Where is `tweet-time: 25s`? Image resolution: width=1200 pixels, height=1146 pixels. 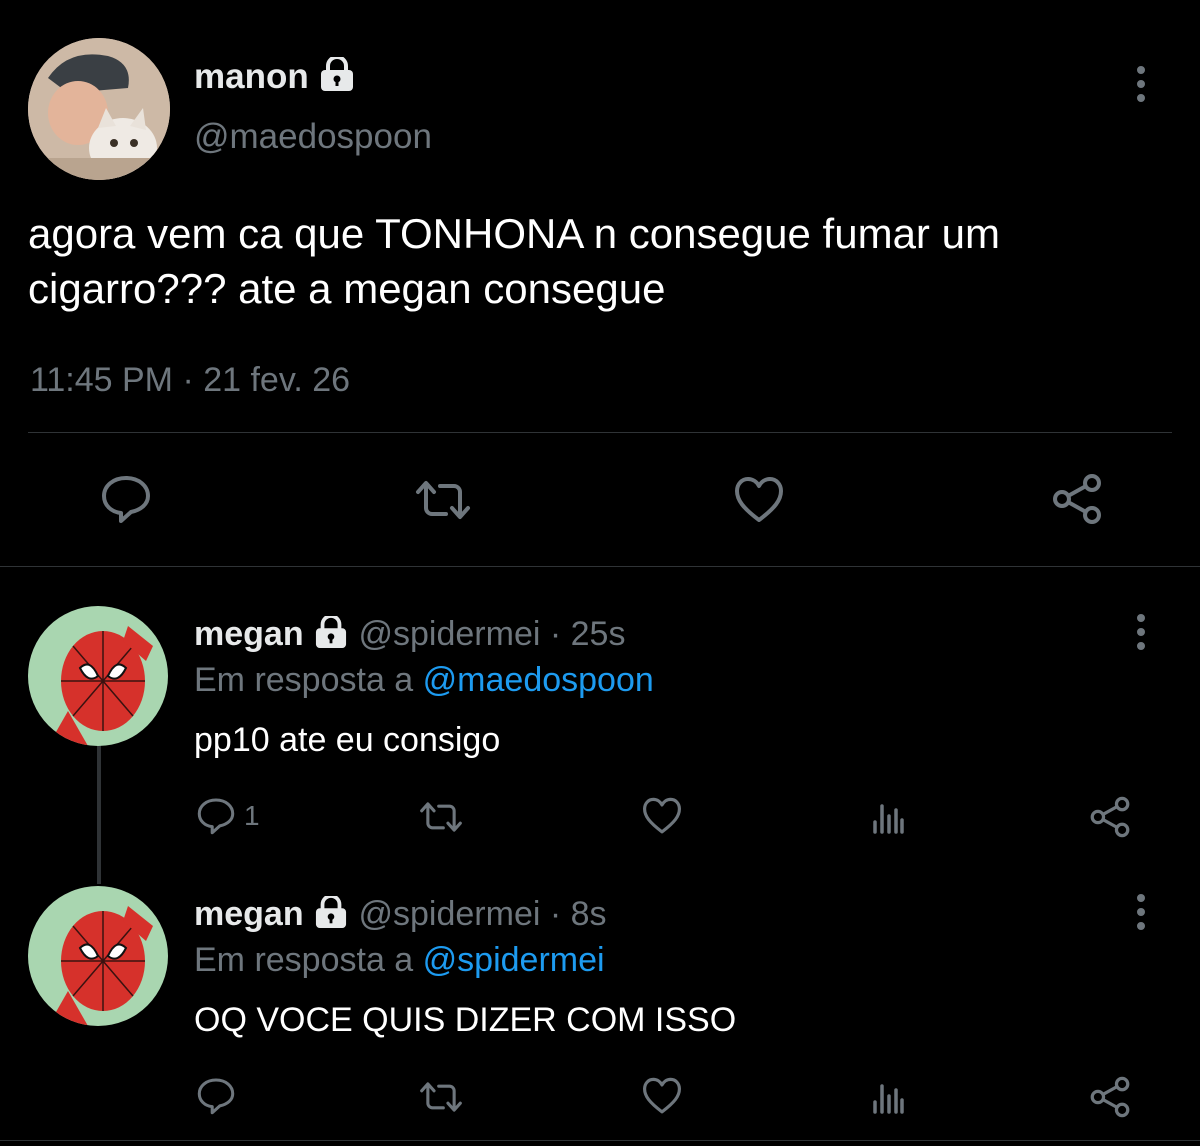 tweet-time: 25s is located at coordinates (598, 634).